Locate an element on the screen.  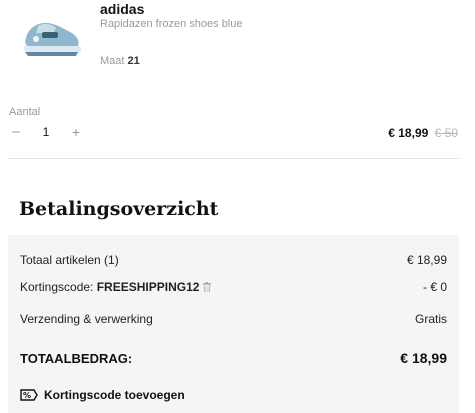
total-value: € 18,99 is located at coordinates (423, 358).